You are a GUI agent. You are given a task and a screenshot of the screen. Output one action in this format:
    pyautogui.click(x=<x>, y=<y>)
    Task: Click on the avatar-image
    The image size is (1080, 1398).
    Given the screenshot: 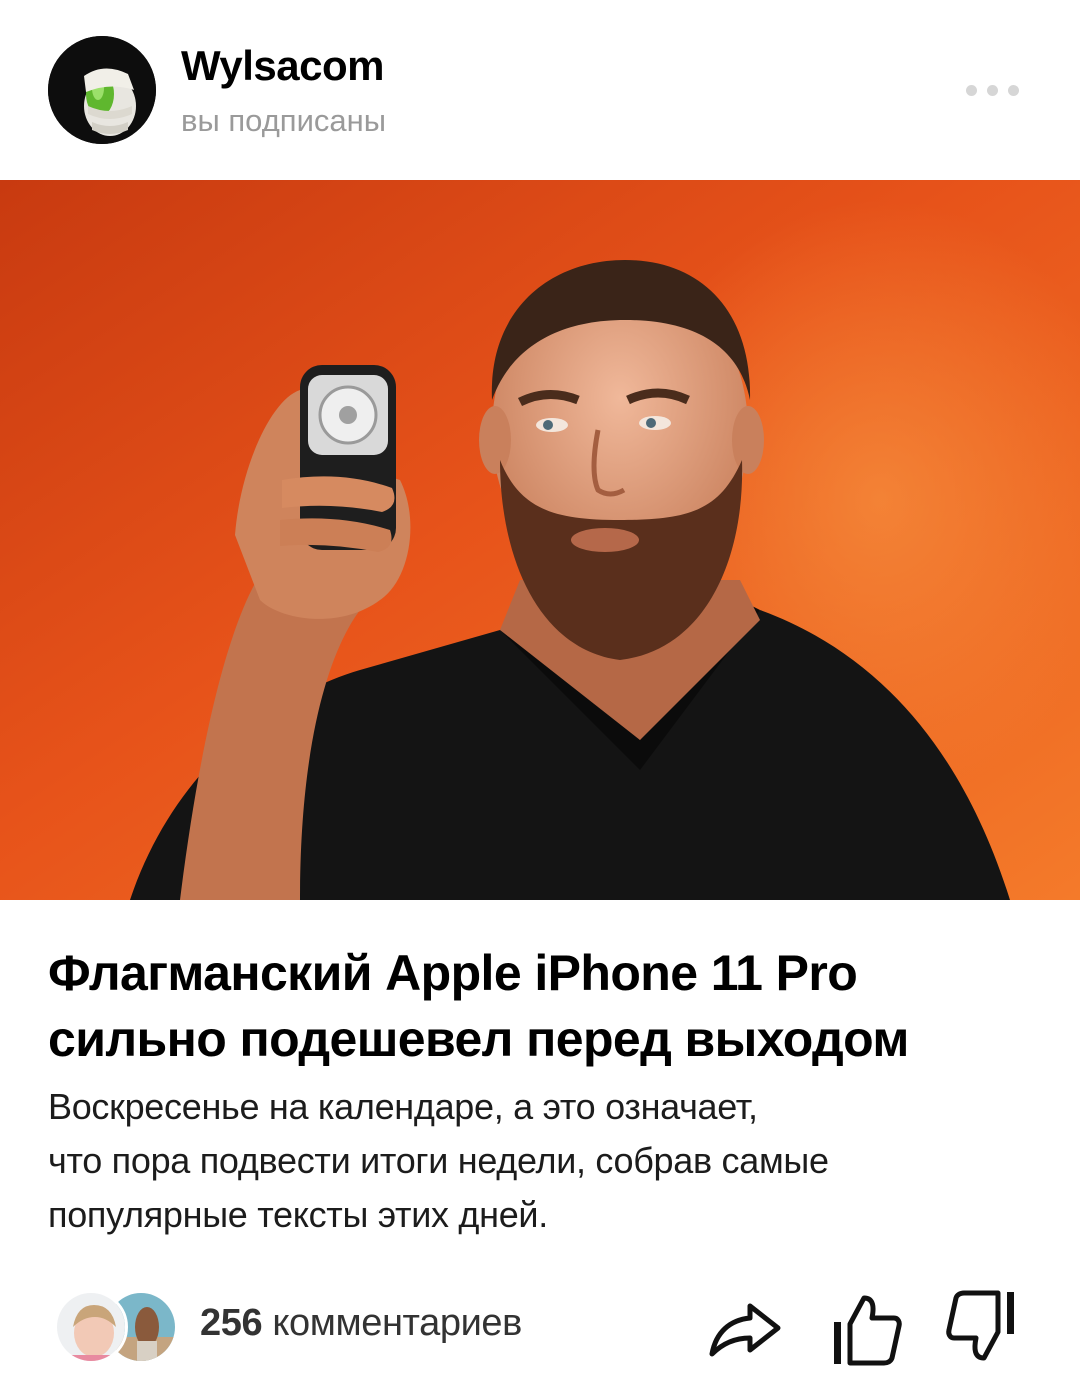 What is the action you would take?
    pyautogui.click(x=102, y=90)
    